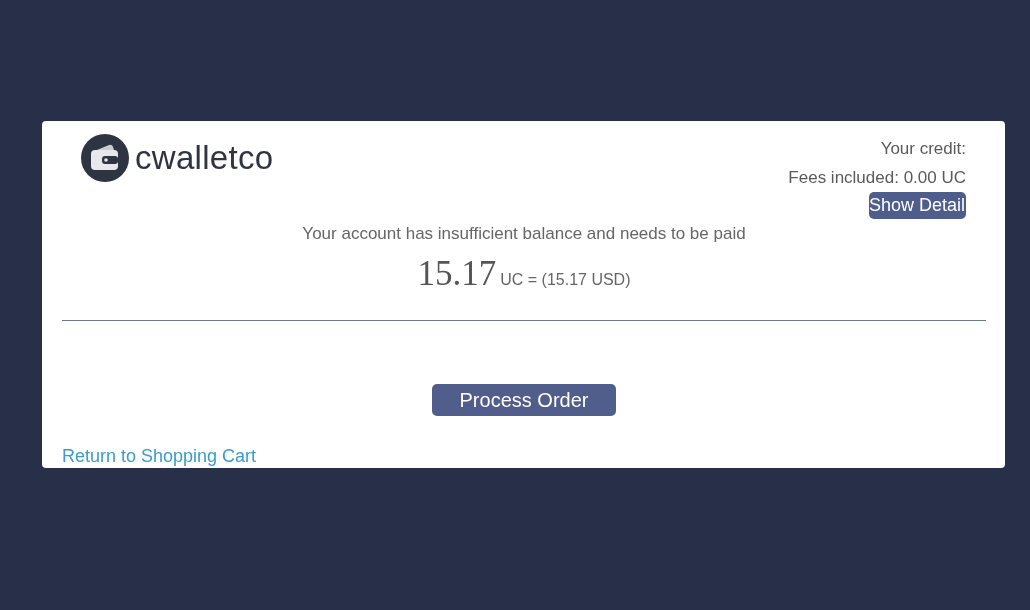 The width and height of the screenshot is (1030, 610). What do you see at coordinates (524, 400) in the screenshot?
I see `process-order-button: Process Order` at bounding box center [524, 400].